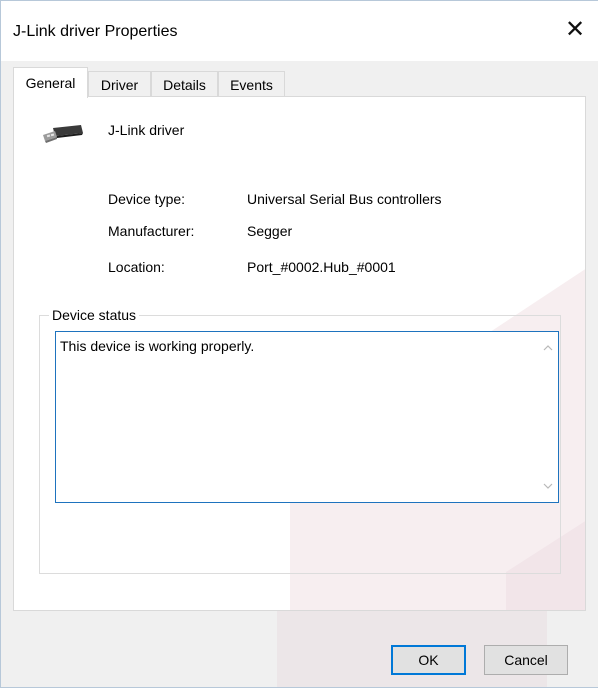 The width and height of the screenshot is (598, 688). I want to click on tab-details: Details, so click(184, 84).